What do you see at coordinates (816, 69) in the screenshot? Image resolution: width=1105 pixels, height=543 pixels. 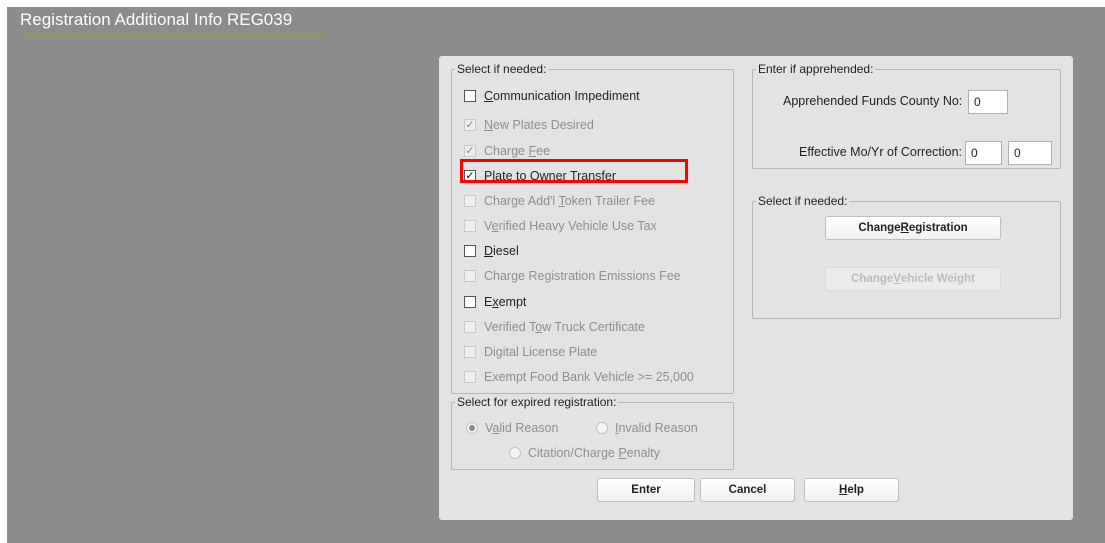 I see `apprehended-group-legend: Enter if apprehended:` at bounding box center [816, 69].